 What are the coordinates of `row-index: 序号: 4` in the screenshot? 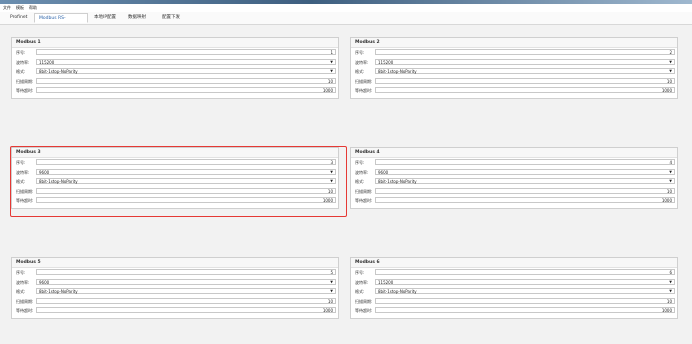 It's located at (515, 162).